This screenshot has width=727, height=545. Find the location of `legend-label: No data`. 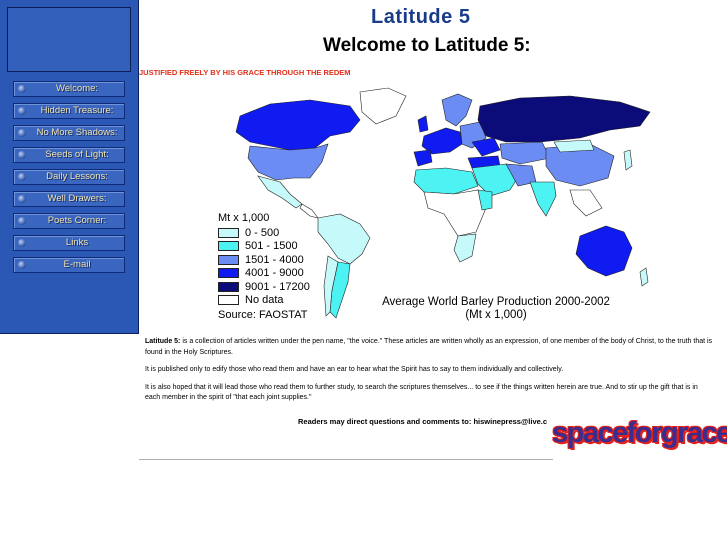

legend-label: No data is located at coordinates (264, 300).